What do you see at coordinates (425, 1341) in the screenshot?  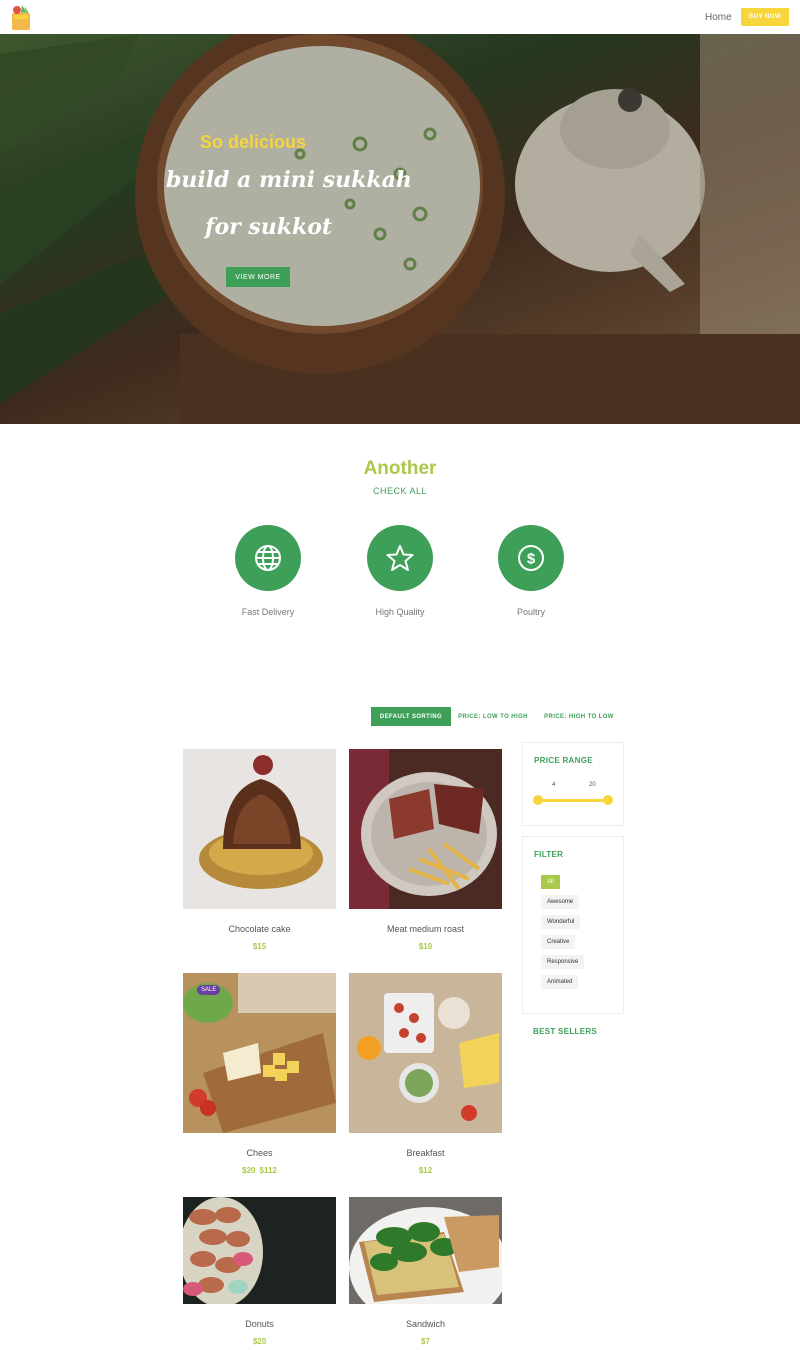 I see `product-price: $7` at bounding box center [425, 1341].